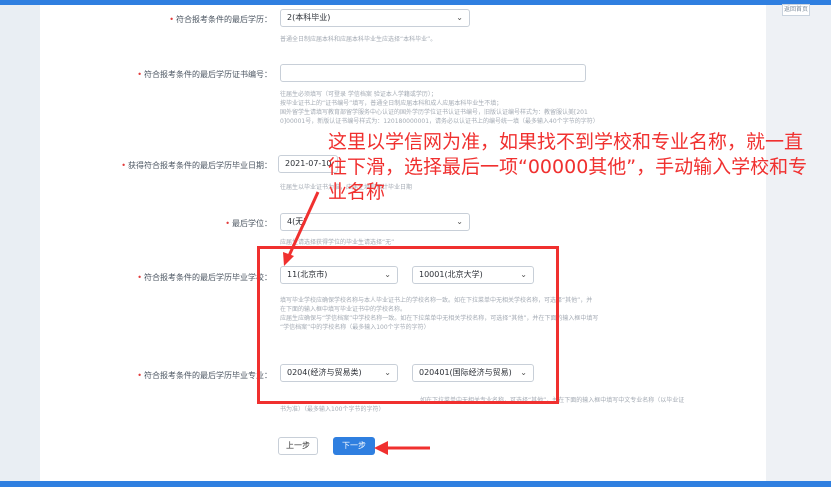 This screenshot has width=831, height=487. Describe the element at coordinates (415, 484) in the screenshot. I see `bottom-bar` at that location.